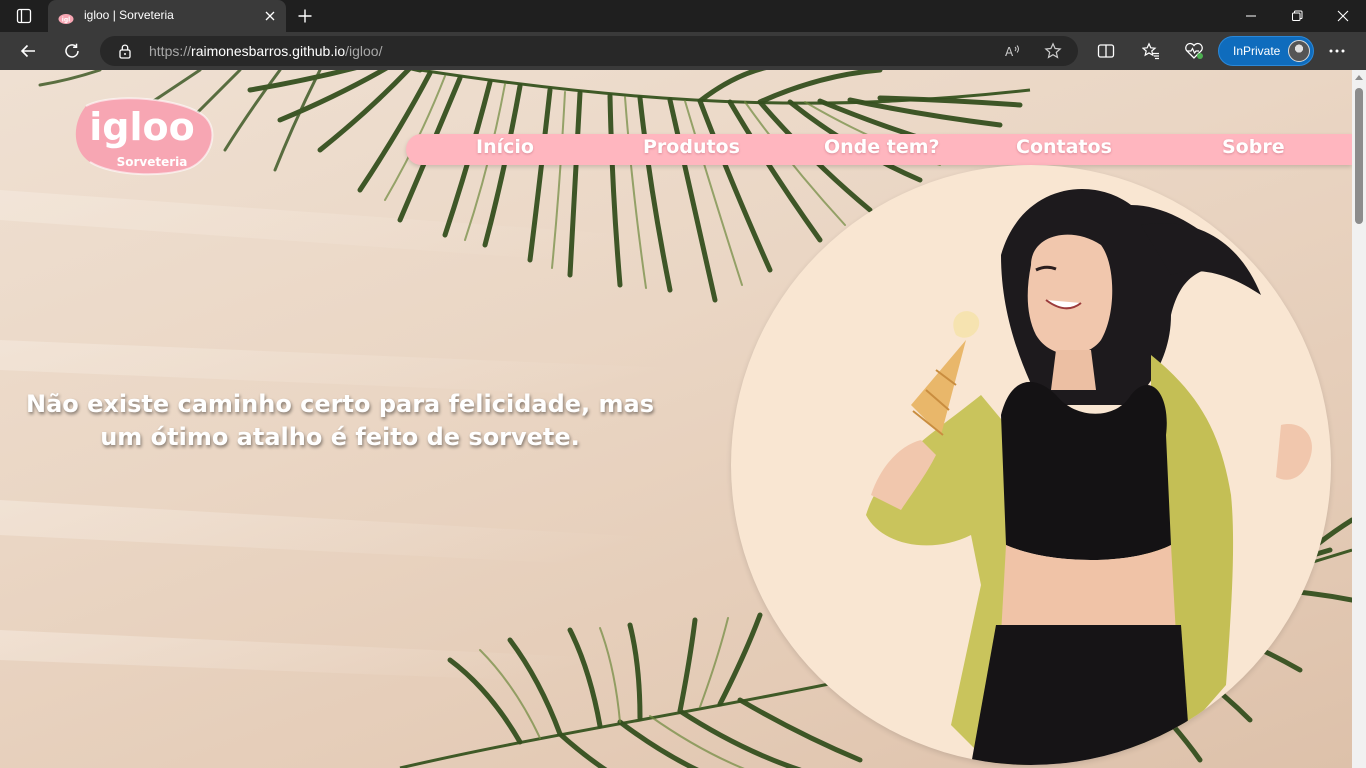 The height and width of the screenshot is (768, 1366). I want to click on scroll-up-arrow-icon, so click(1359, 77).